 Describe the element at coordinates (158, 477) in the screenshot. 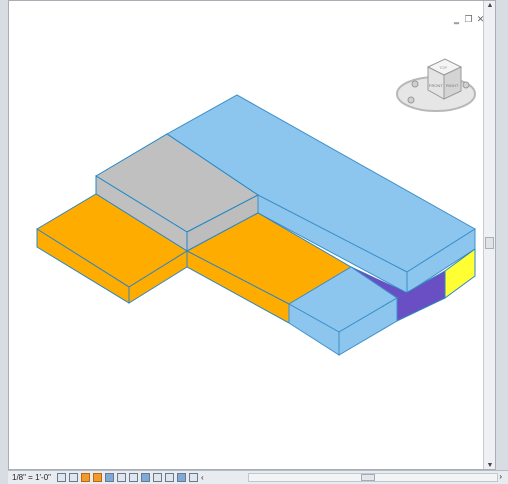

I see `temporary-hide-icon` at that location.